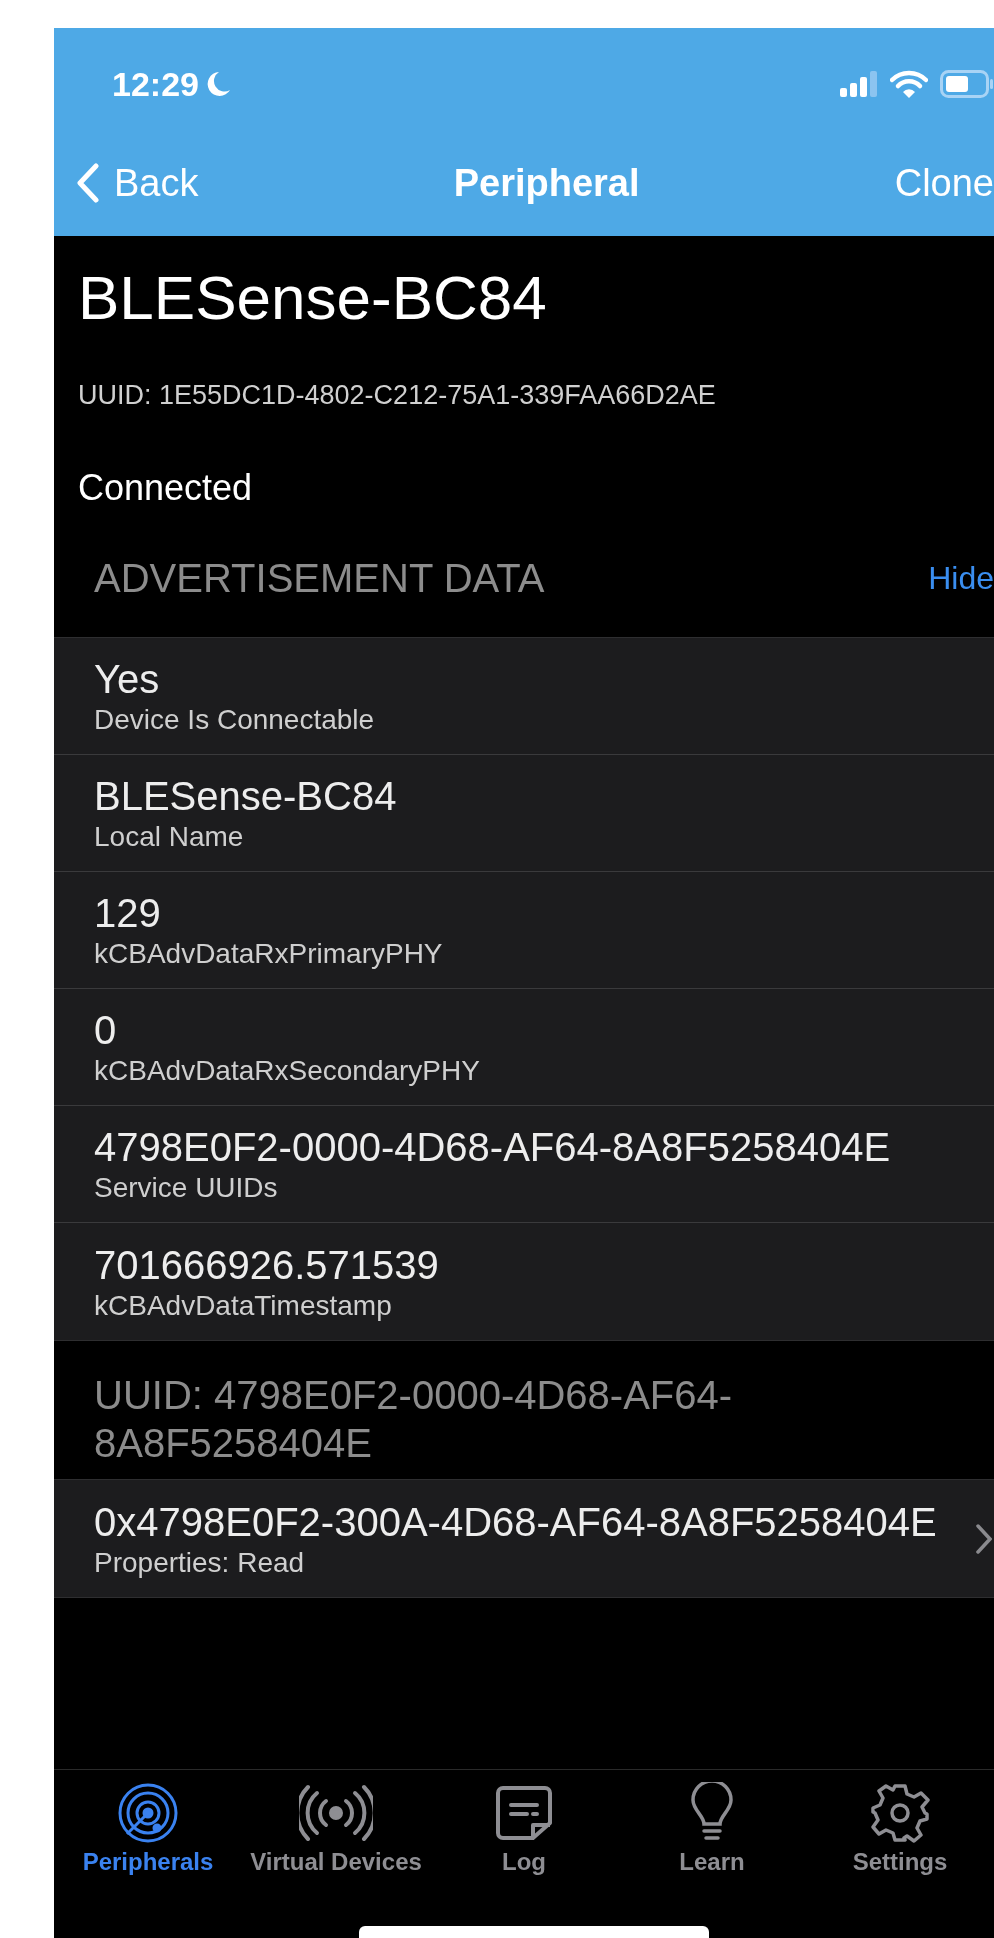  I want to click on row-value: 129, so click(128, 913).